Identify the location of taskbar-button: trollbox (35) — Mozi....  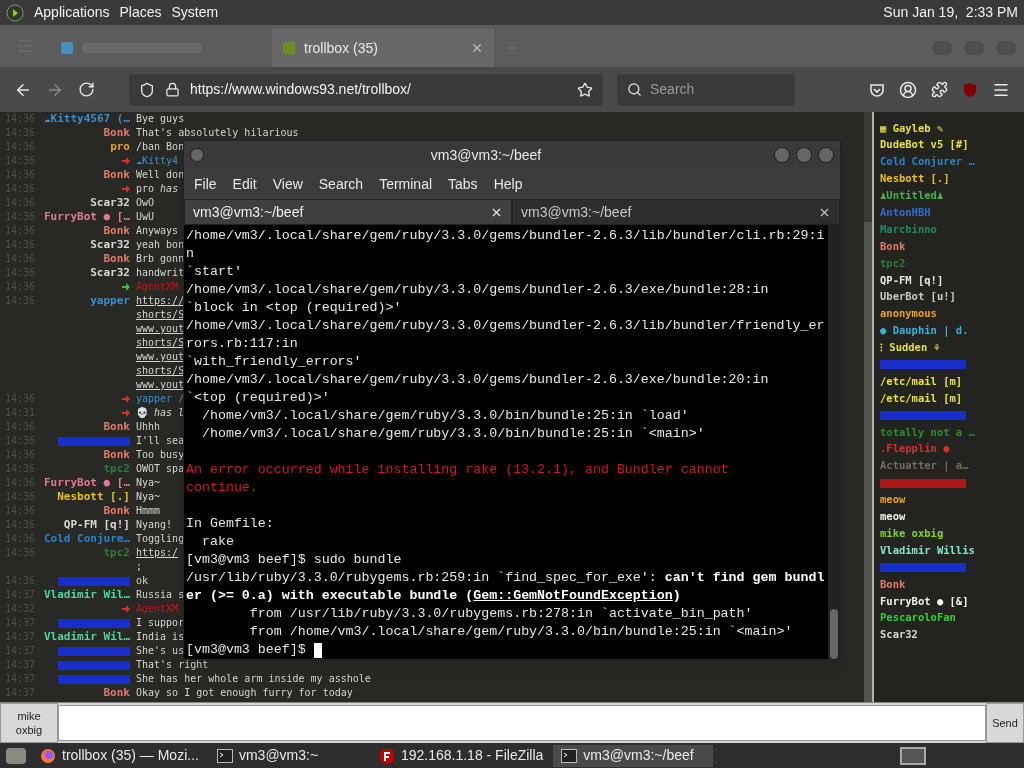
(119, 755).